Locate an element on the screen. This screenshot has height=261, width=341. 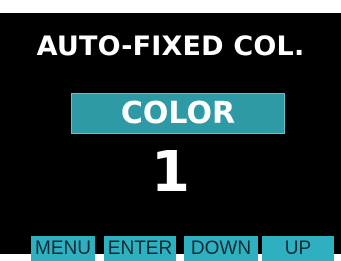
menu-button: MENU is located at coordinates (63, 248).